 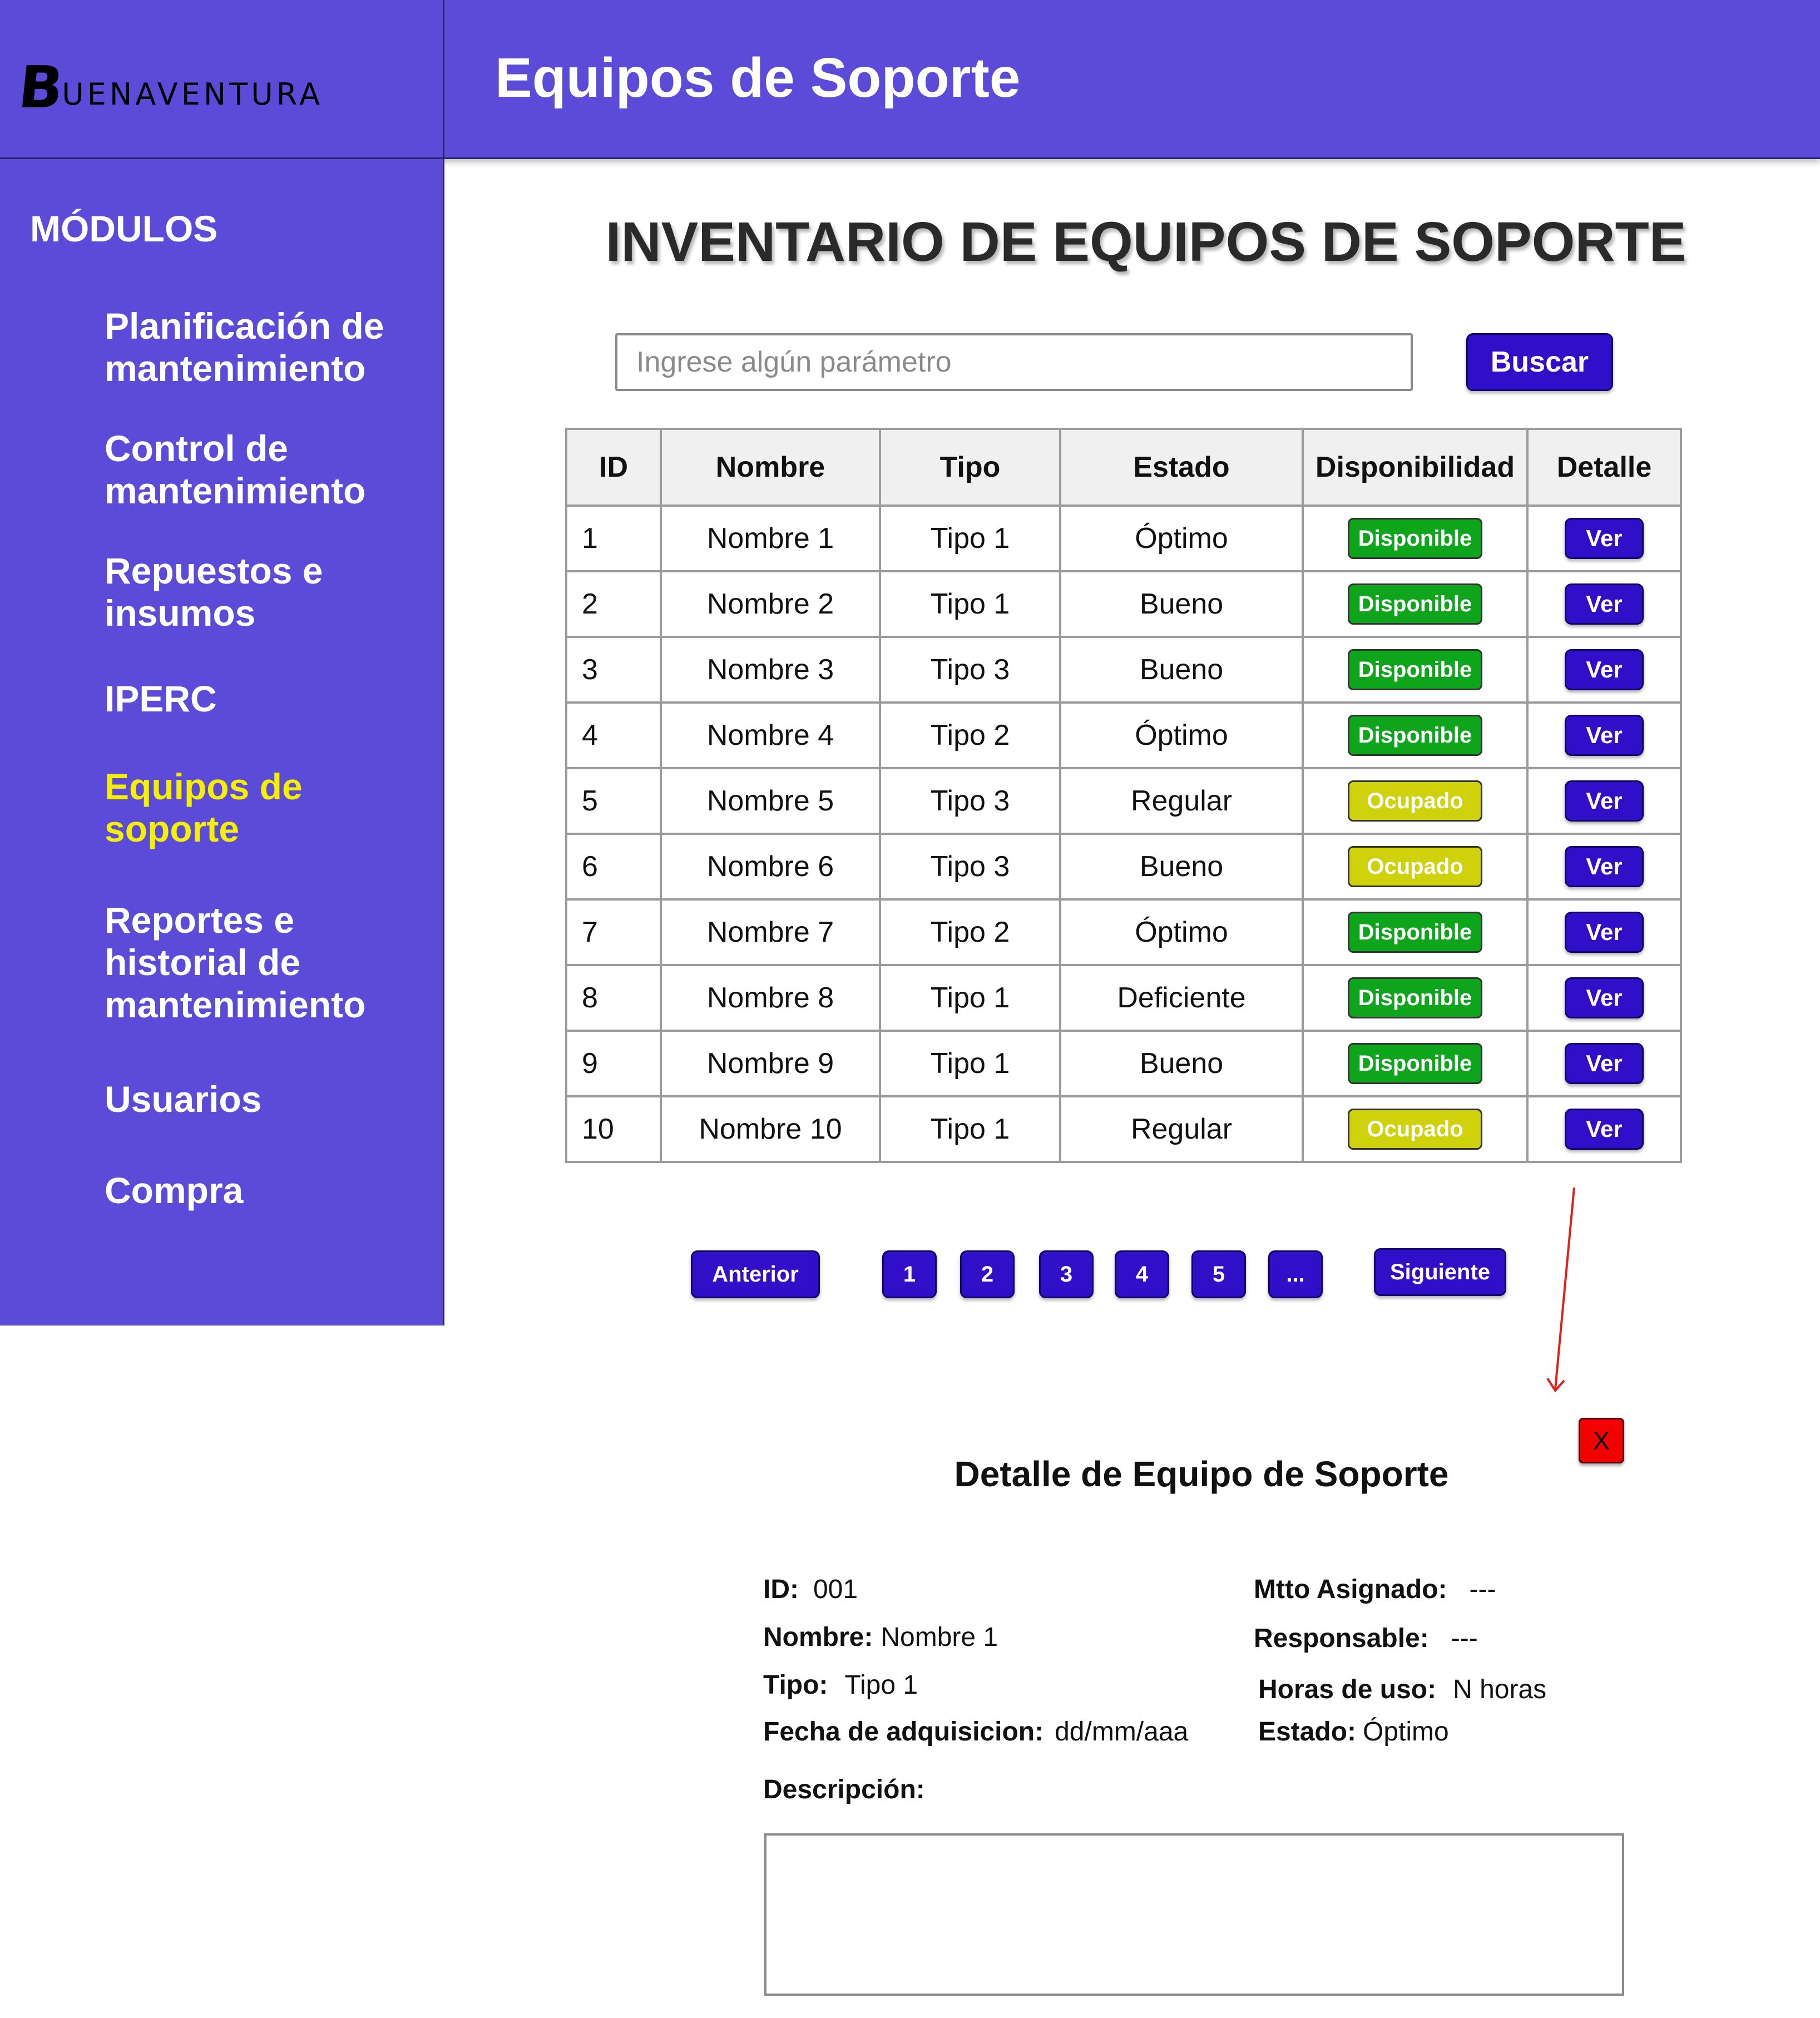 What do you see at coordinates (1307, 1732) in the screenshot?
I see `detail-estado-label: Estado:` at bounding box center [1307, 1732].